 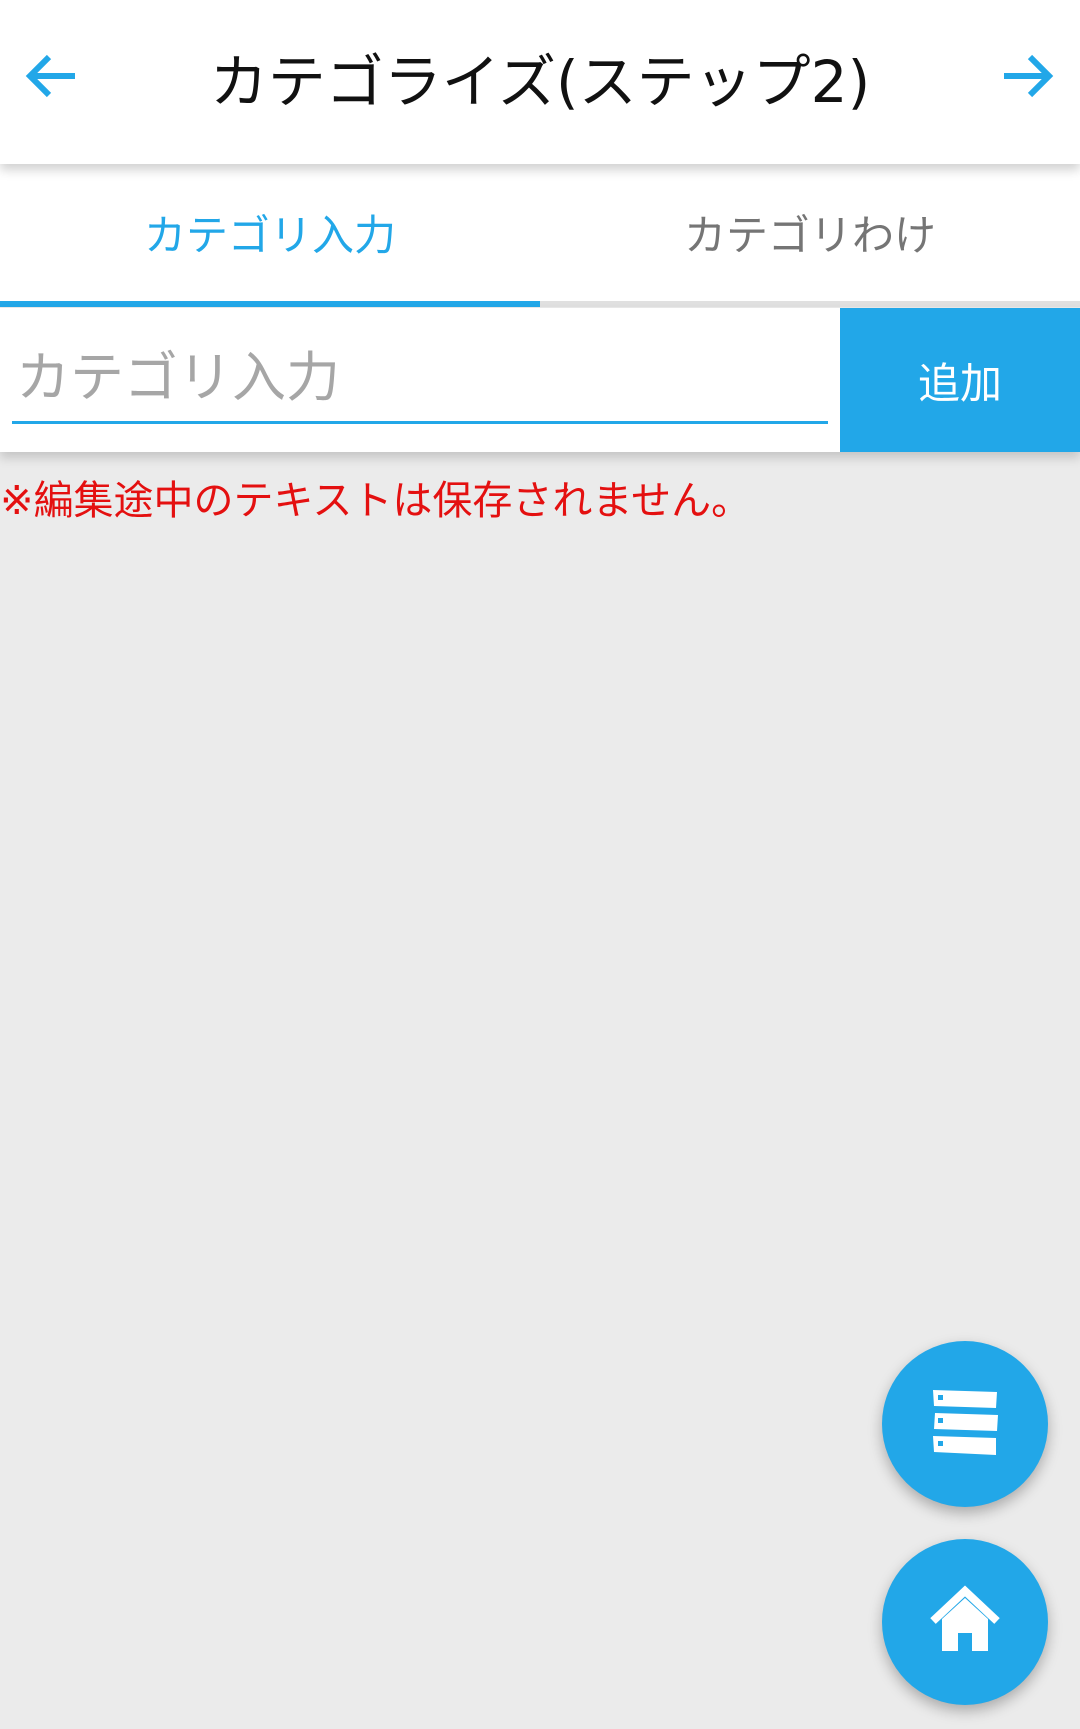 What do you see at coordinates (270, 304) in the screenshot?
I see `tab-indicator` at bounding box center [270, 304].